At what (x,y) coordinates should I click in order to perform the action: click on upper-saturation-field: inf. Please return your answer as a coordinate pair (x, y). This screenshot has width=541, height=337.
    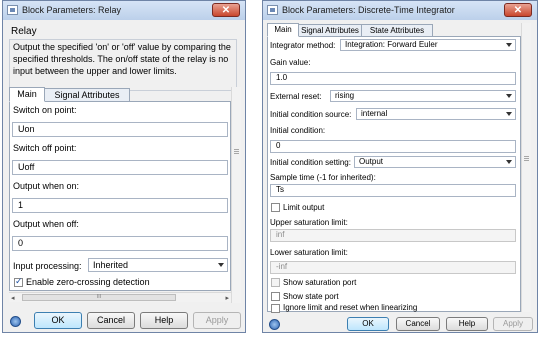
    Looking at the image, I should click on (393, 235).